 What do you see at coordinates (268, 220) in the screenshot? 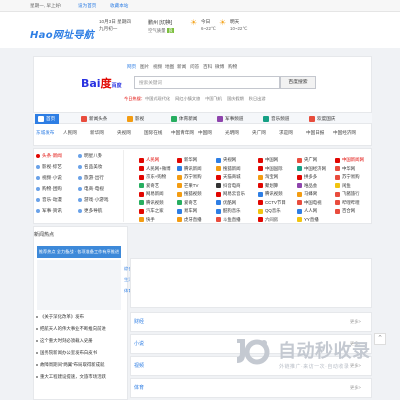
I see `site-grid-link: 六间房` at bounding box center [268, 220].